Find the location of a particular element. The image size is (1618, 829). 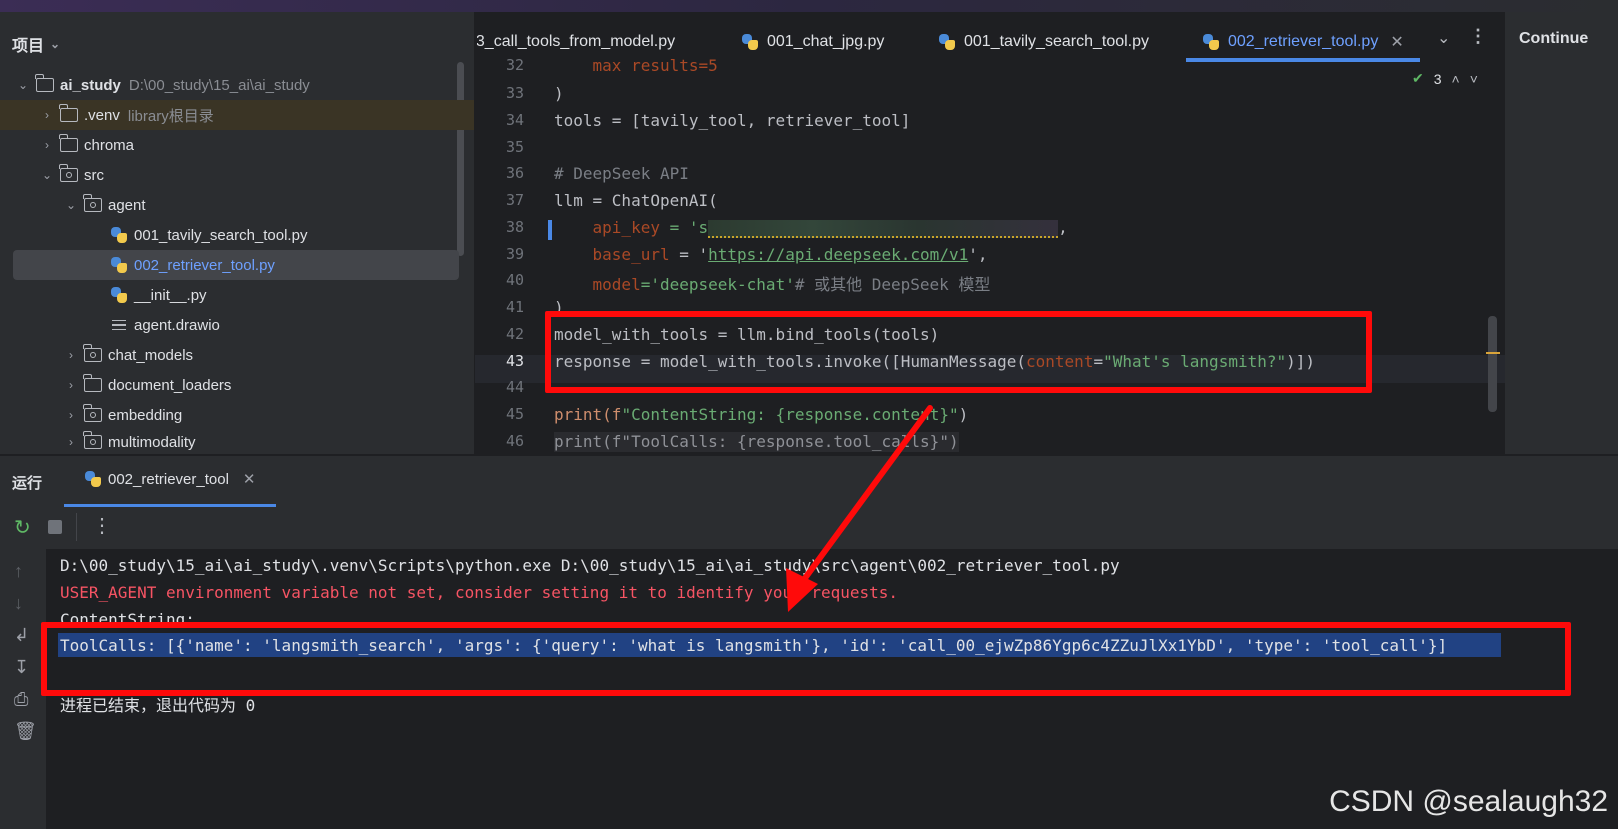

tree-item-document-loaders: › document_loaders is located at coordinates (269, 385).